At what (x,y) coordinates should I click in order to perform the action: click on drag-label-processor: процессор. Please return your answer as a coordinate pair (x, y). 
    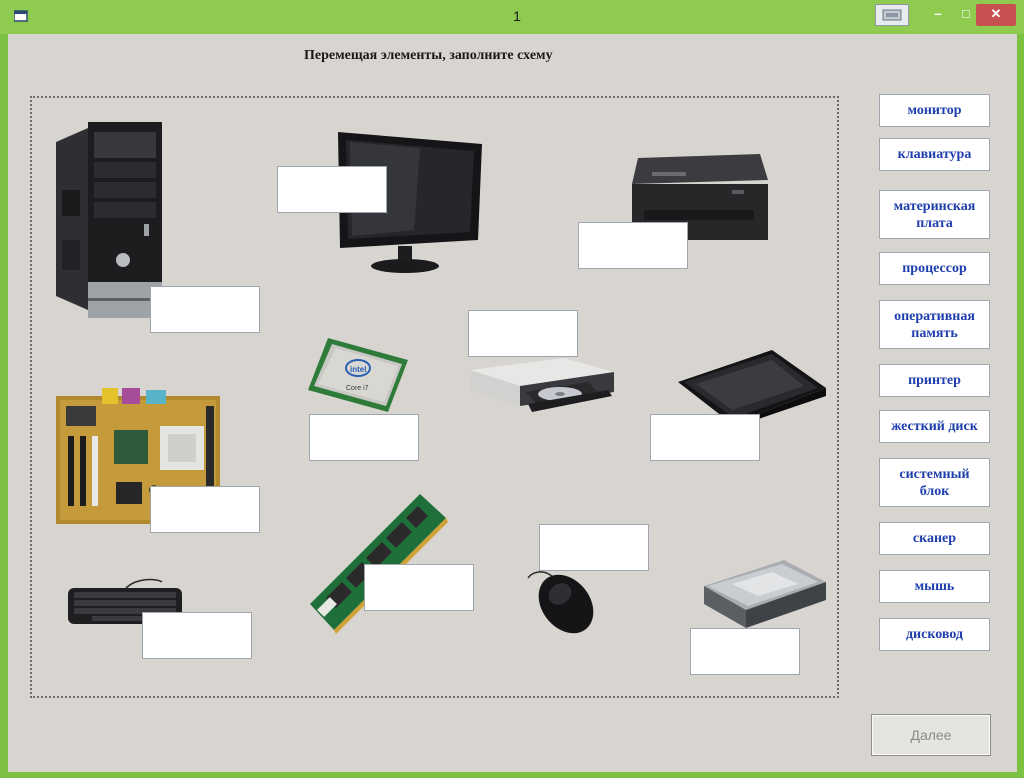
    Looking at the image, I should click on (934, 268).